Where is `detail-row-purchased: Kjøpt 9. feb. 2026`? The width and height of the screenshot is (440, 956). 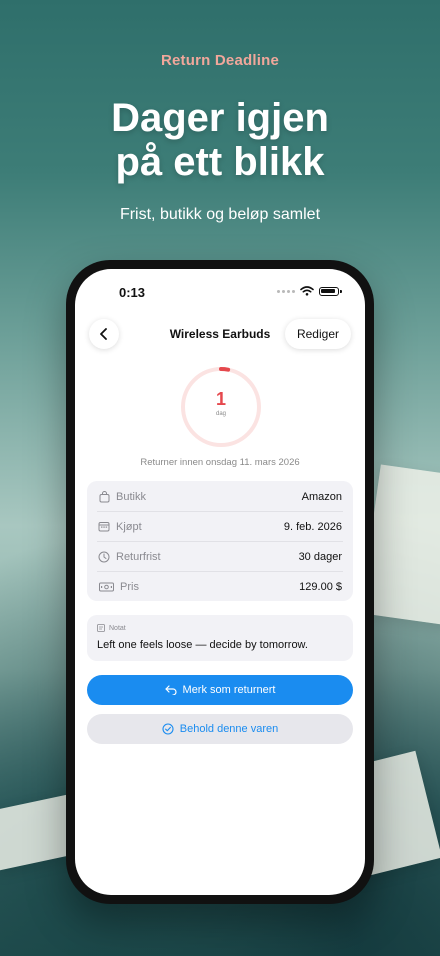
detail-row-purchased: Kjøpt 9. feb. 2026 is located at coordinates (220, 526).